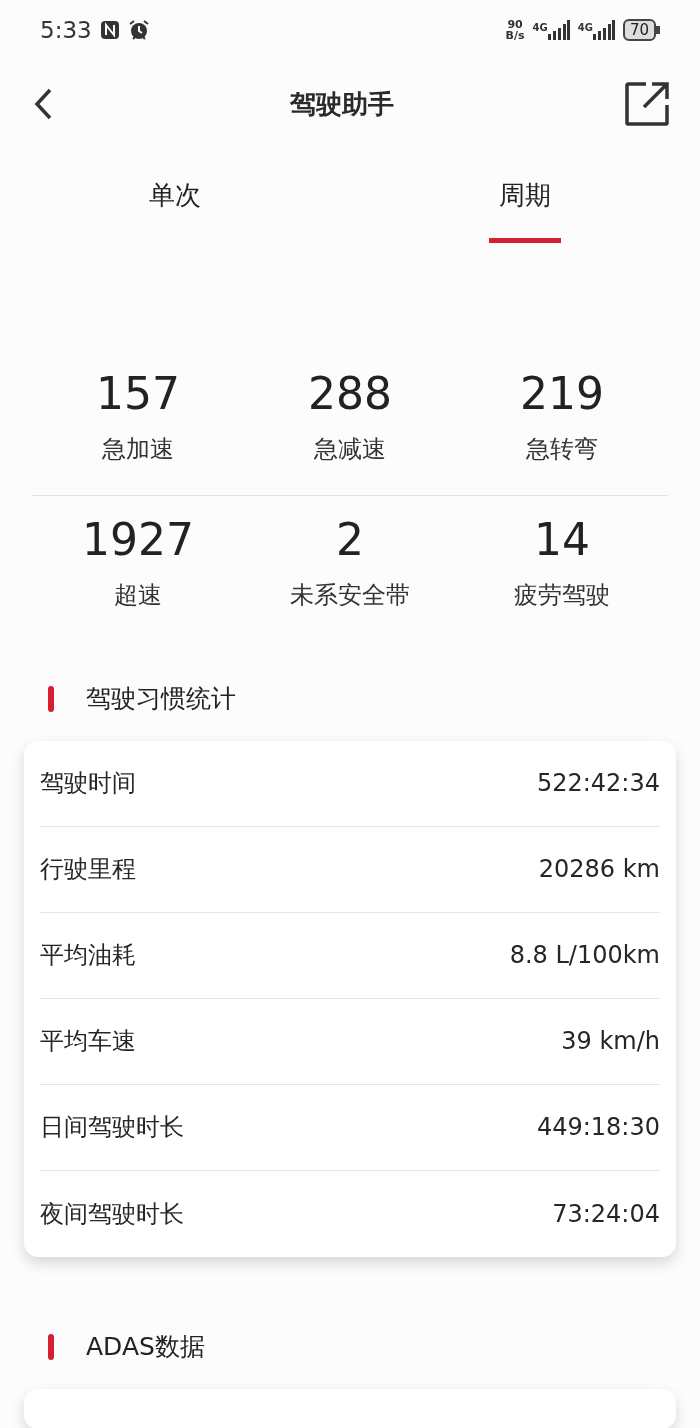  What do you see at coordinates (88, 1042) in the screenshot?
I see `stat-name: 平均车速` at bounding box center [88, 1042].